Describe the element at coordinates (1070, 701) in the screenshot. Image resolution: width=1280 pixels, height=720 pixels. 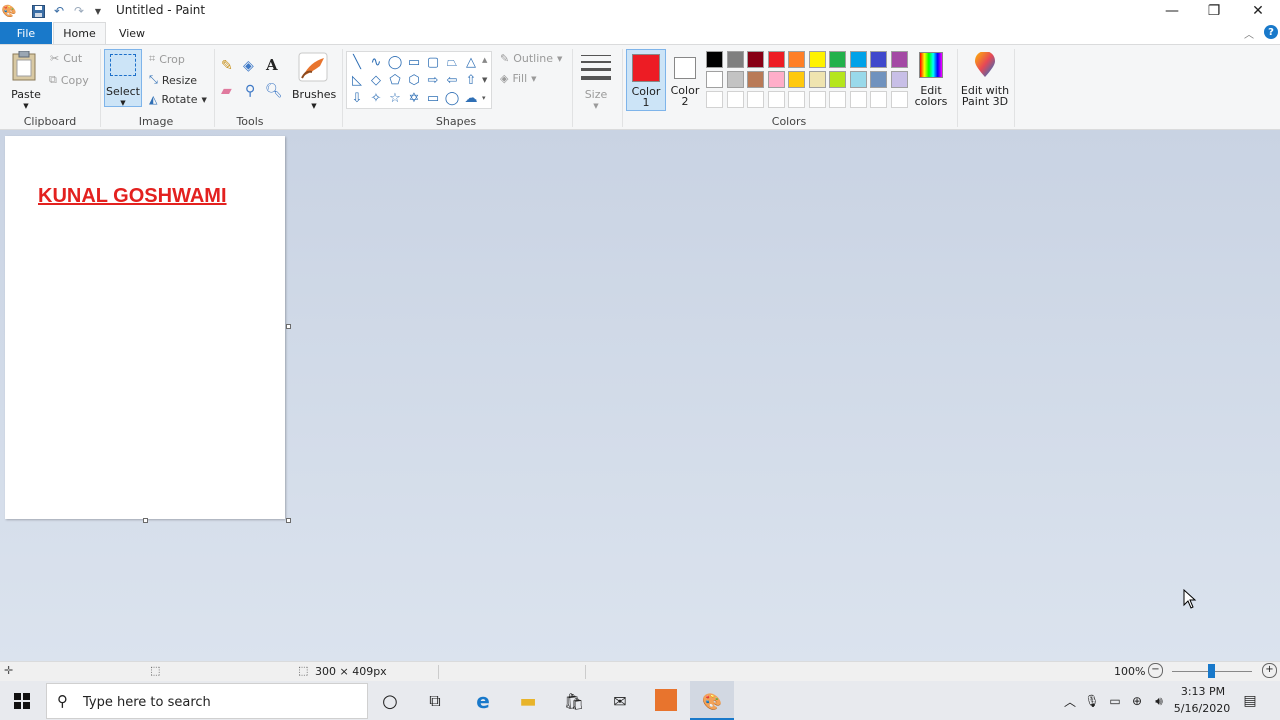
I see `show-hidden-icons-icon: ︿` at that location.